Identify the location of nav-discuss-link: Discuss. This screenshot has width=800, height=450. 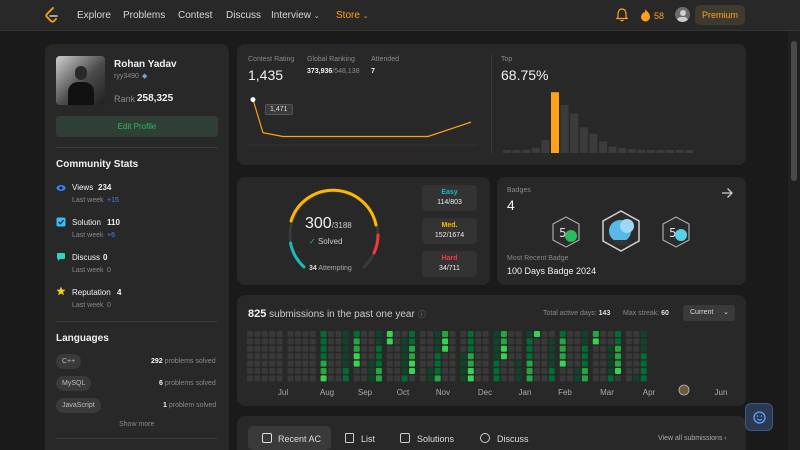
(243, 15).